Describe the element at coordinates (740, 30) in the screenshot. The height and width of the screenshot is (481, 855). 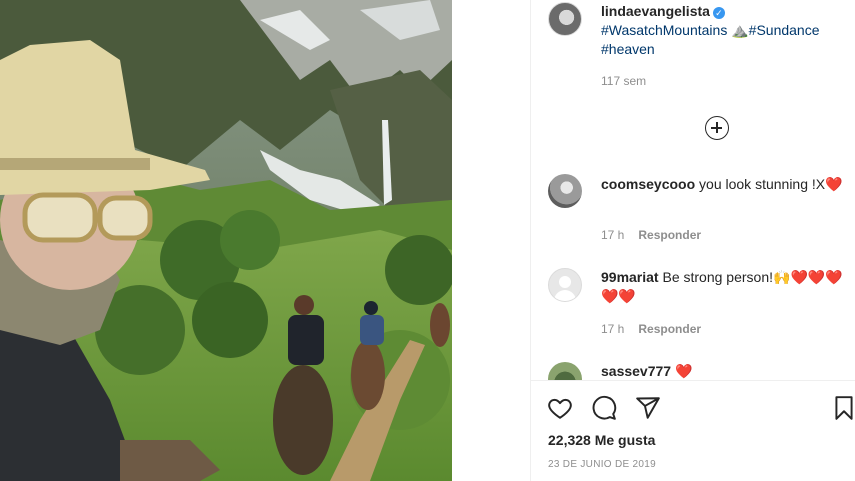
I see `mountain-emoji: ⛰️` at that location.